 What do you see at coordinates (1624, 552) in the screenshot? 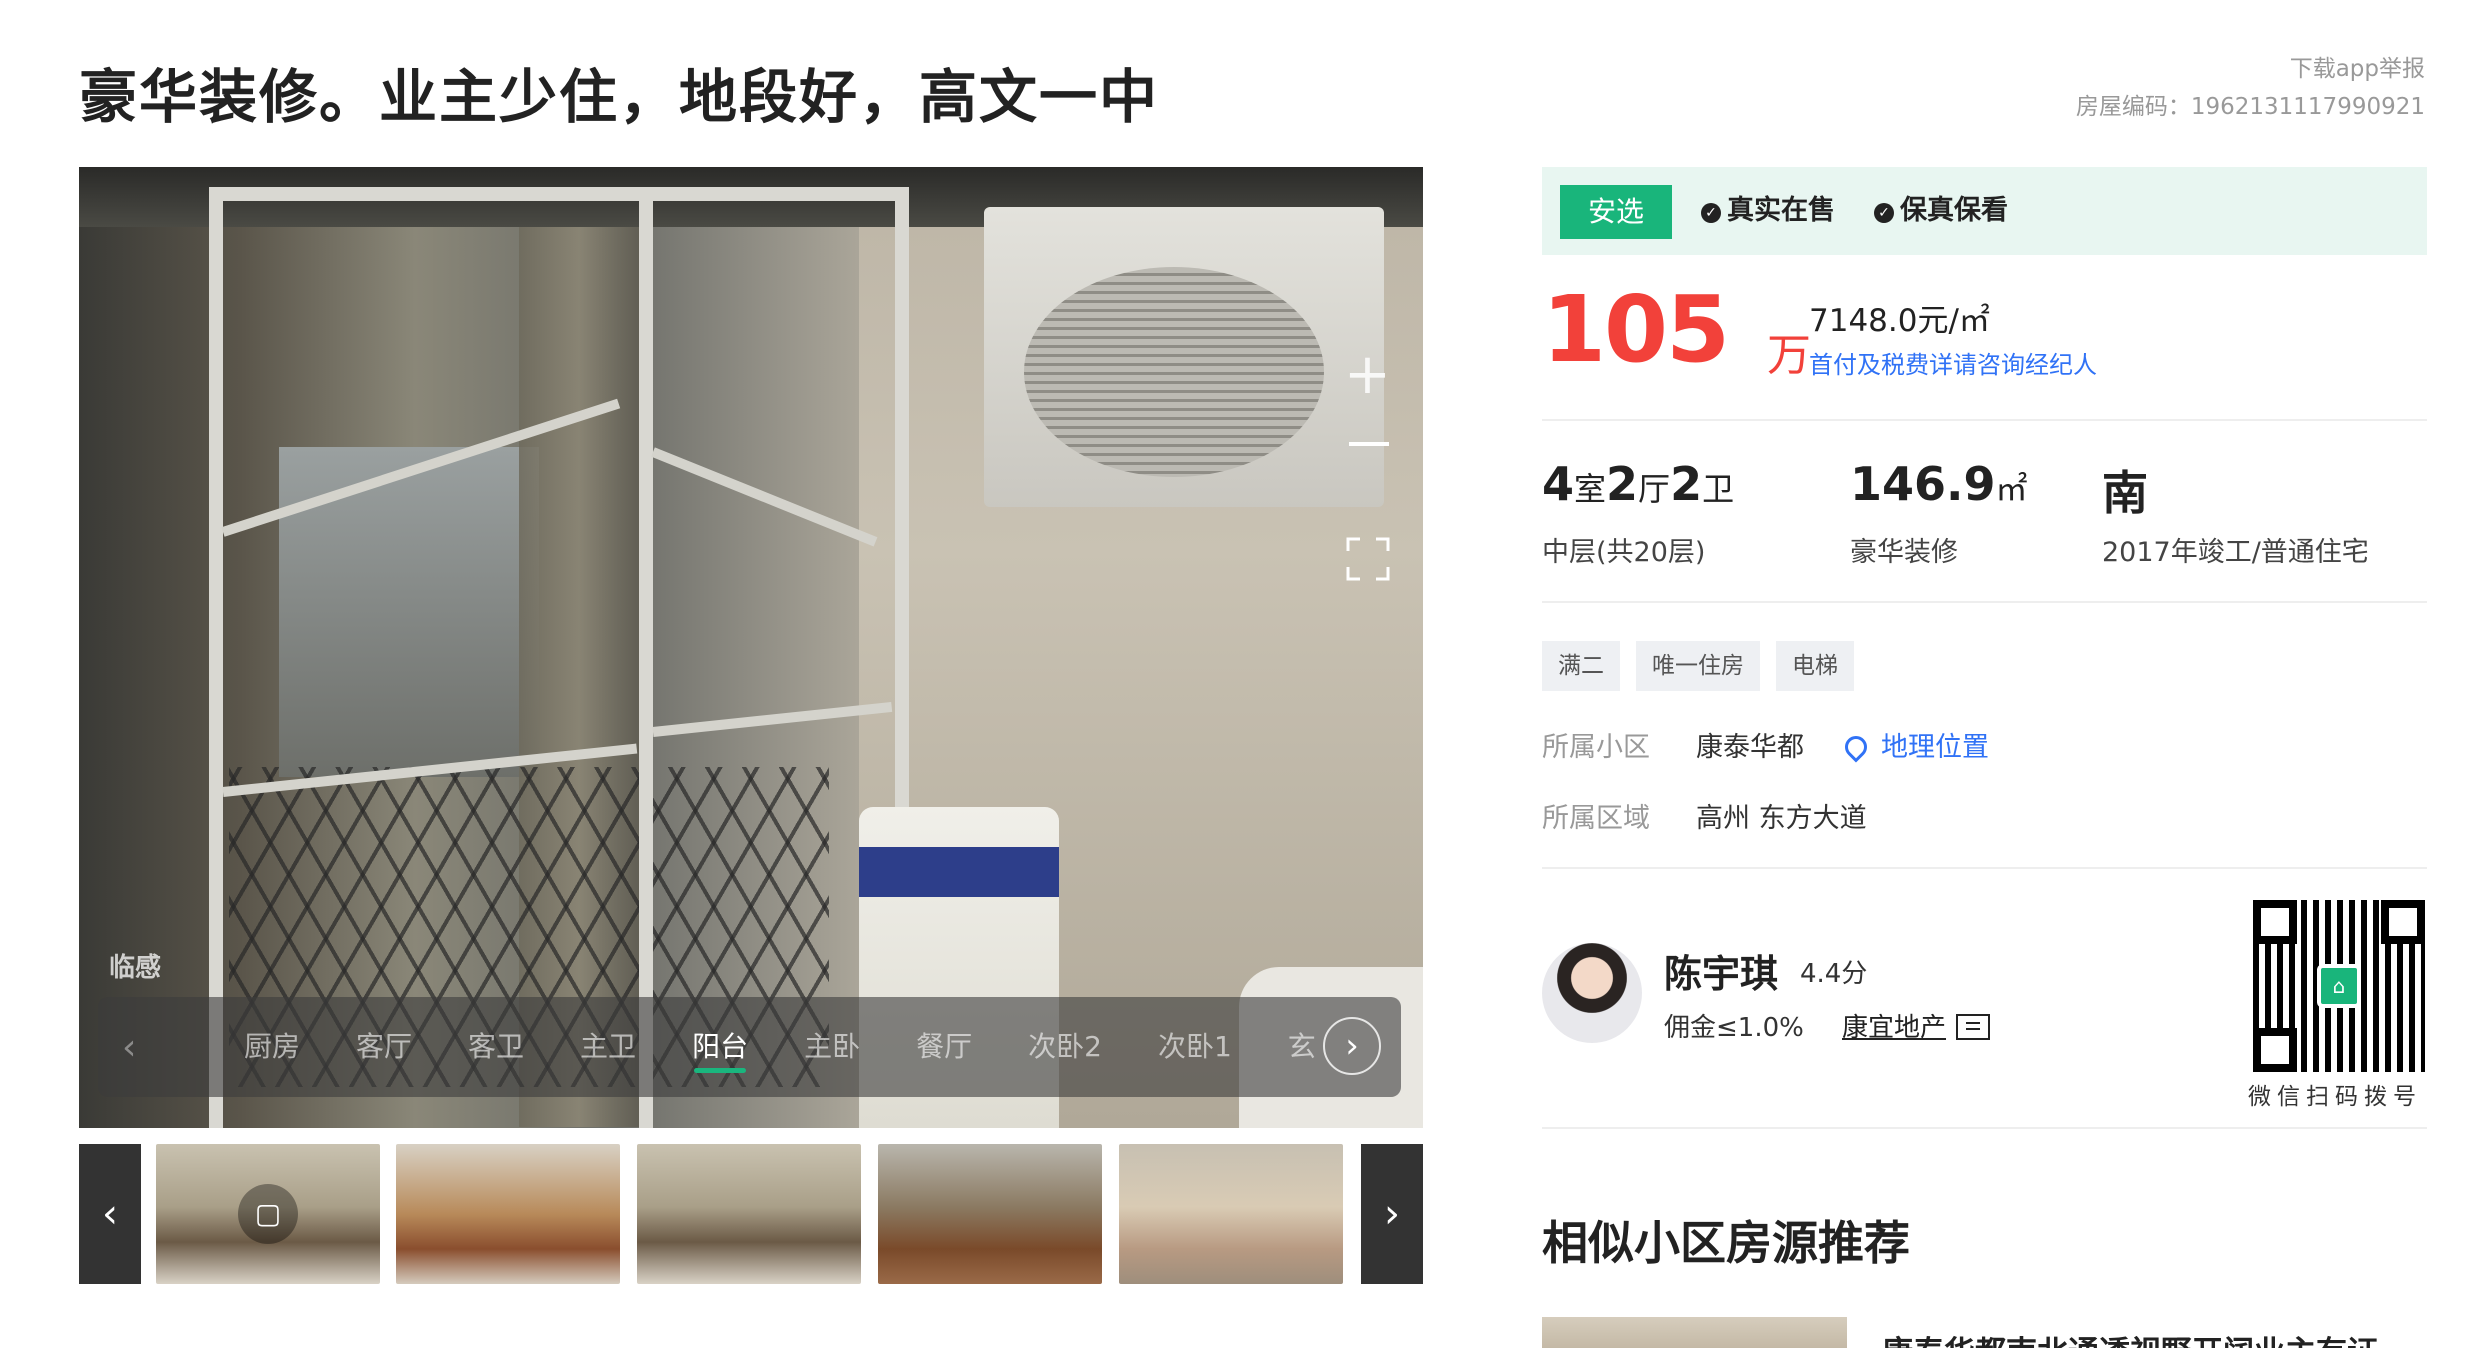
I see `floor-info: 中层(共20层)` at bounding box center [1624, 552].